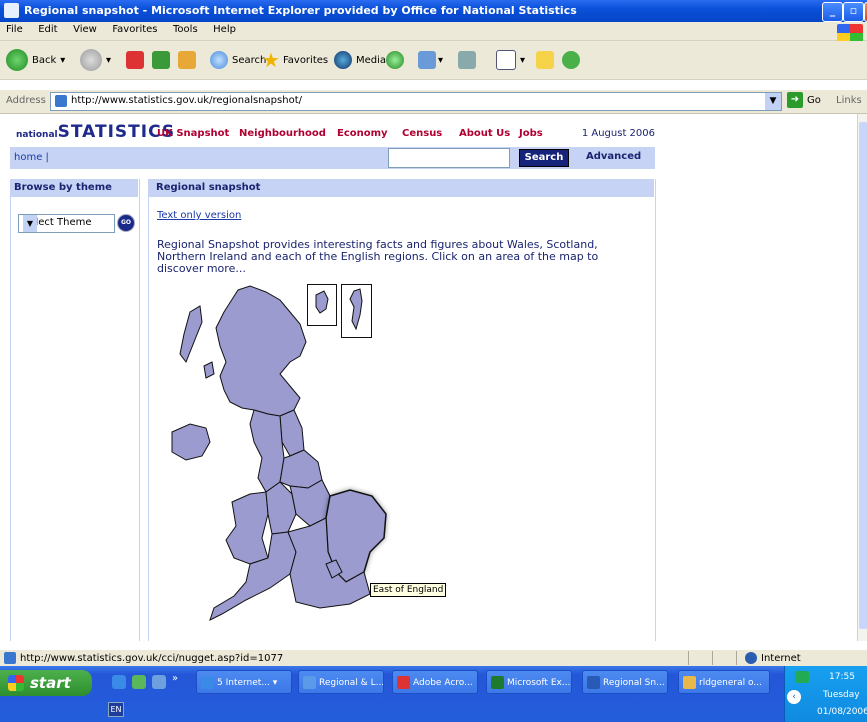 This screenshot has height=722, width=867. What do you see at coordinates (842, 712) in the screenshot?
I see `clock-date: 01/08/2006` at bounding box center [842, 712].